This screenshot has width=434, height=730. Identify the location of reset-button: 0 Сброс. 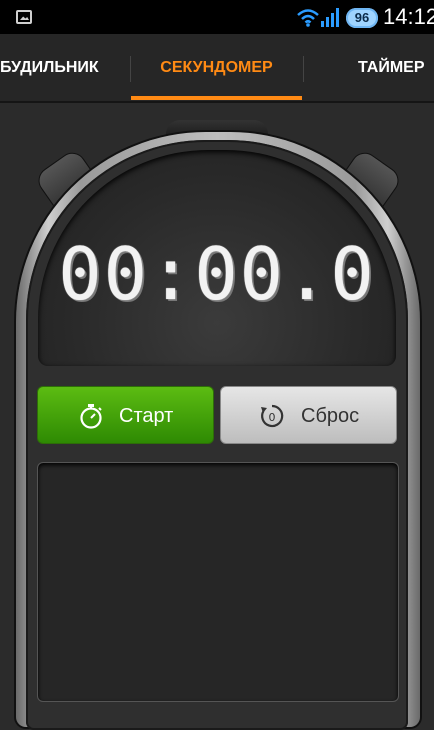
(308, 415).